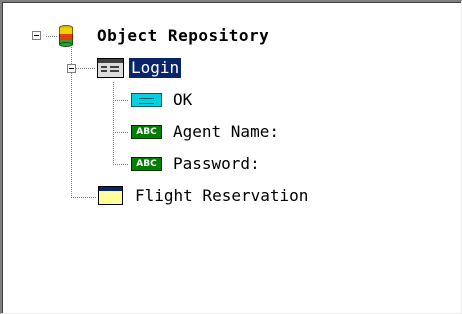 The height and width of the screenshot is (314, 462). I want to click on tree-node-label: Object Repository, so click(183, 35).